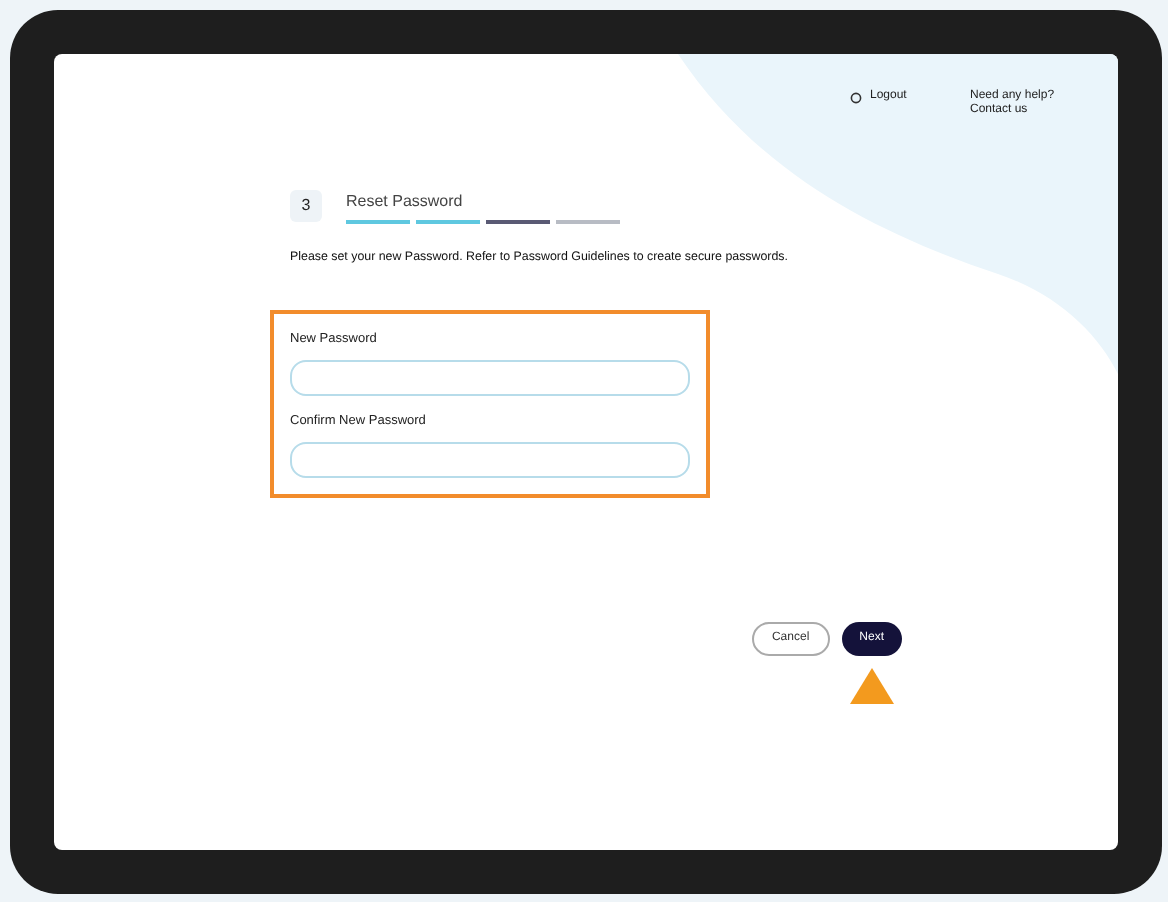 This screenshot has width=1168, height=902. I want to click on step-number: 3, so click(306, 206).